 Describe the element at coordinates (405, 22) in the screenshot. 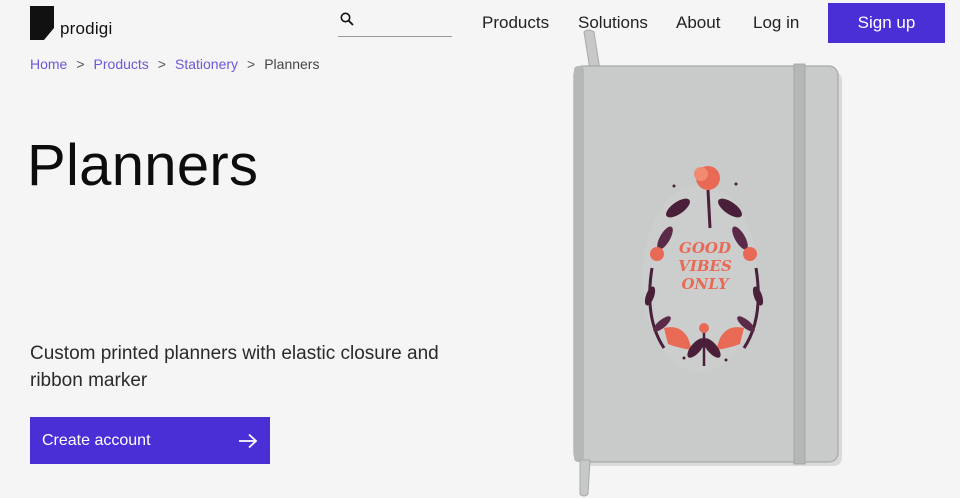

I see `search-input` at that location.